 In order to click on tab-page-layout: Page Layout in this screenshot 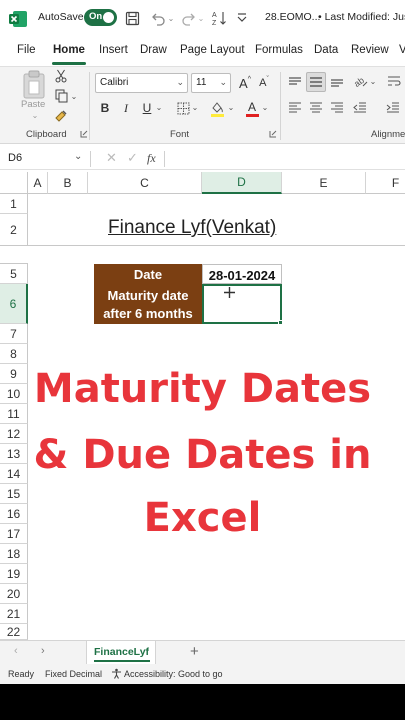, I will do `click(212, 50)`.